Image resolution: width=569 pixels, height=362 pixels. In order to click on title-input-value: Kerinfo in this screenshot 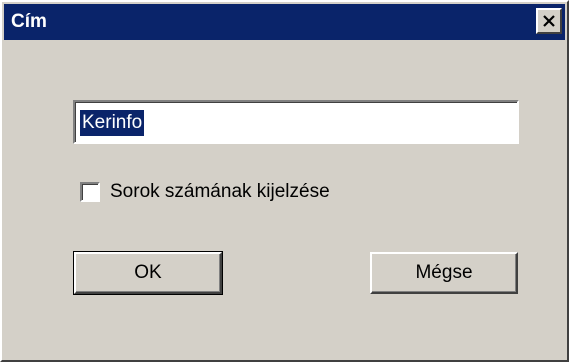, I will do `click(112, 123)`.